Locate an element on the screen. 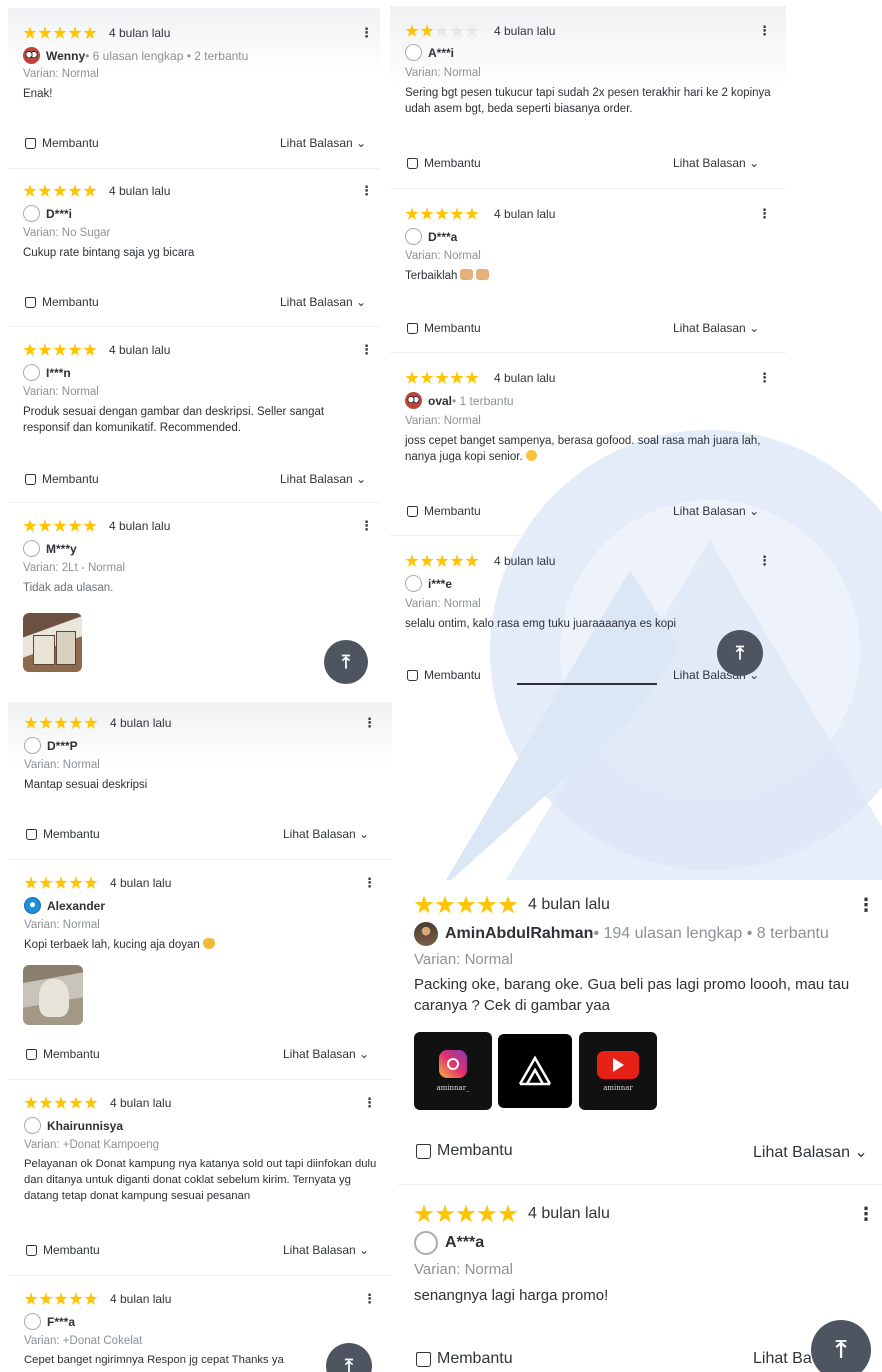  reviewer-name: Khairunnisya is located at coordinates (85, 1126).